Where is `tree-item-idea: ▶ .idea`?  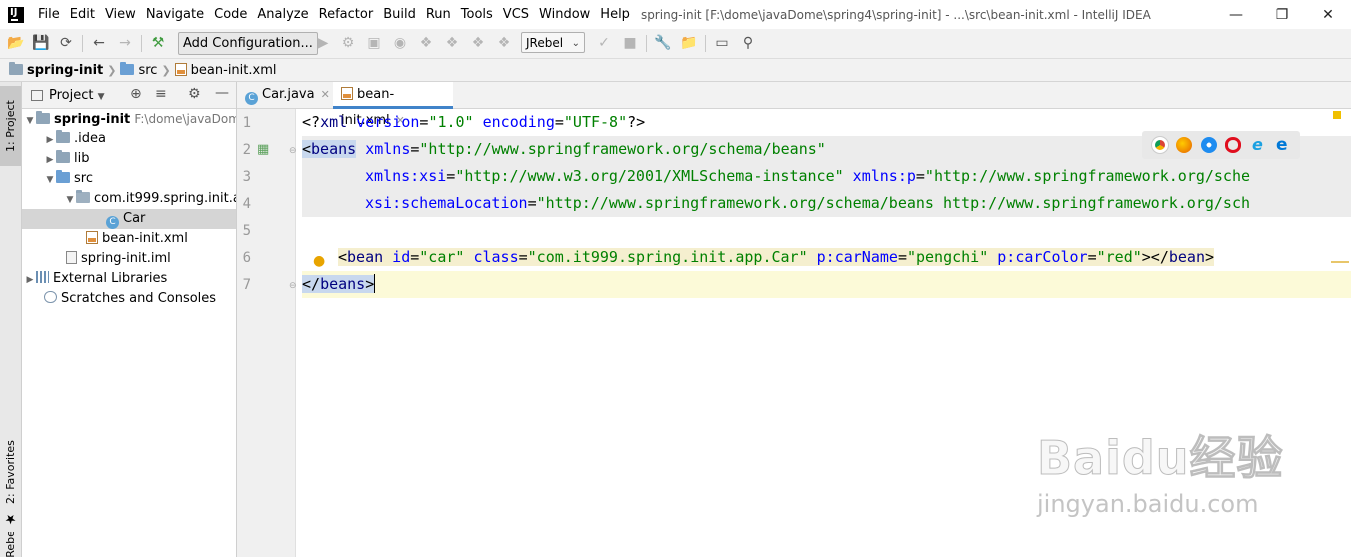
tree-item-idea: ▶ .idea is located at coordinates (129, 139).